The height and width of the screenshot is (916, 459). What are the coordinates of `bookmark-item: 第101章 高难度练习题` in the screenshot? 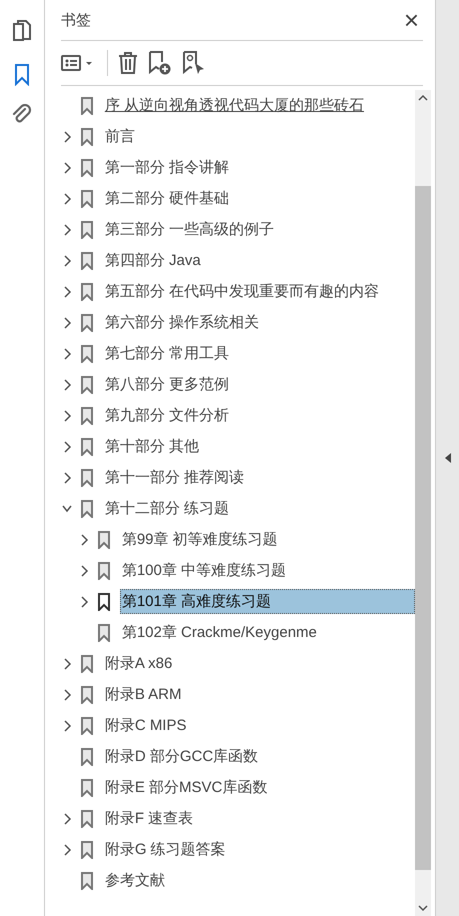 It's located at (268, 601).